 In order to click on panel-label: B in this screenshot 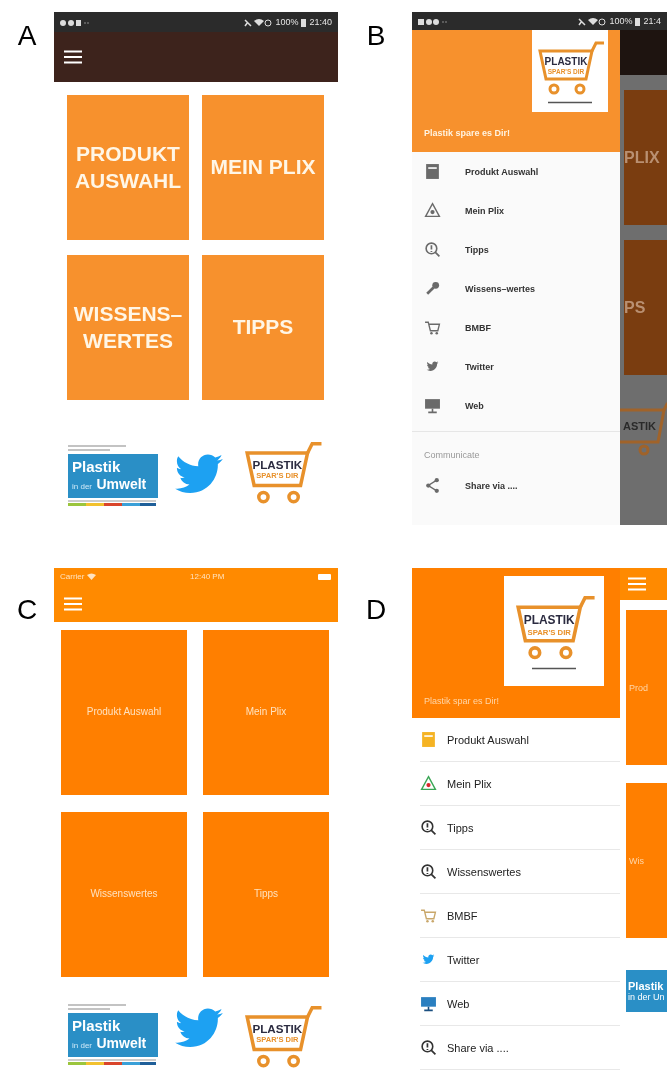, I will do `click(376, 36)`.